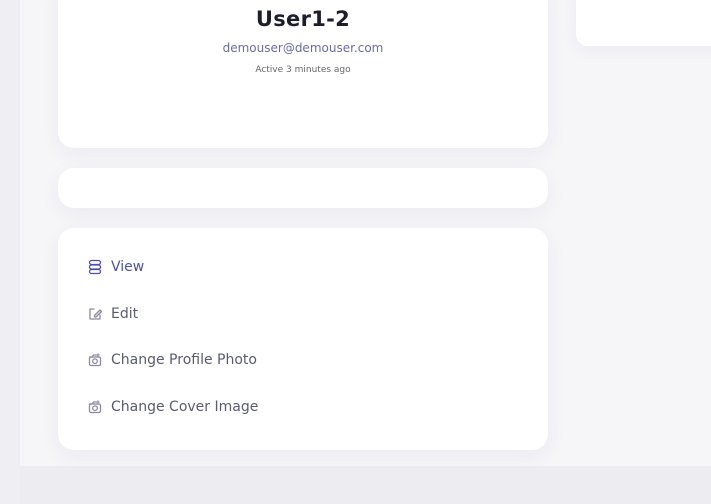 Image resolution: width=711 pixels, height=504 pixels. Describe the element at coordinates (10, 252) in the screenshot. I see `left-sidebar-strip` at that location.